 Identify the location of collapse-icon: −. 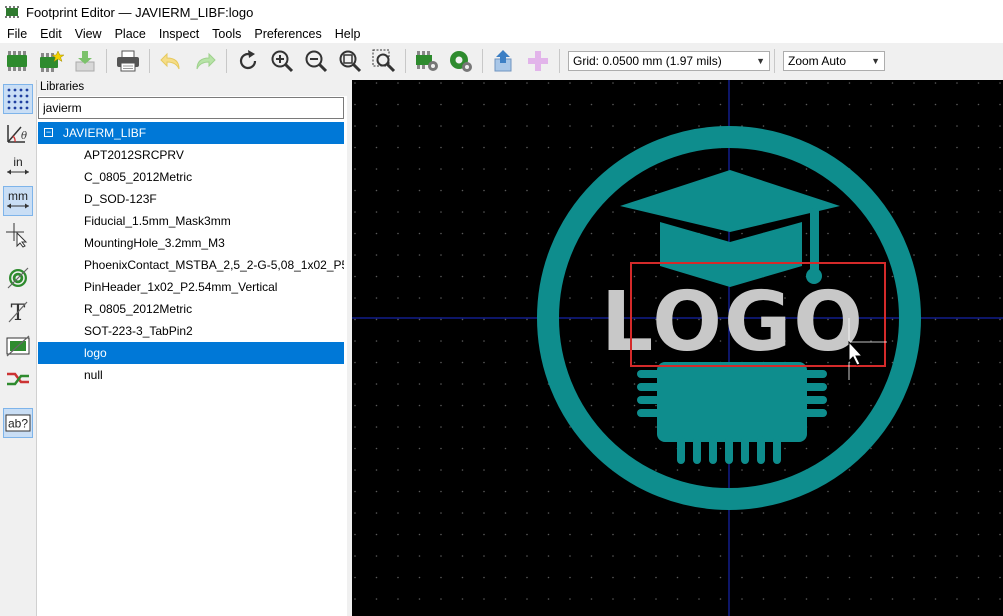
(48, 132).